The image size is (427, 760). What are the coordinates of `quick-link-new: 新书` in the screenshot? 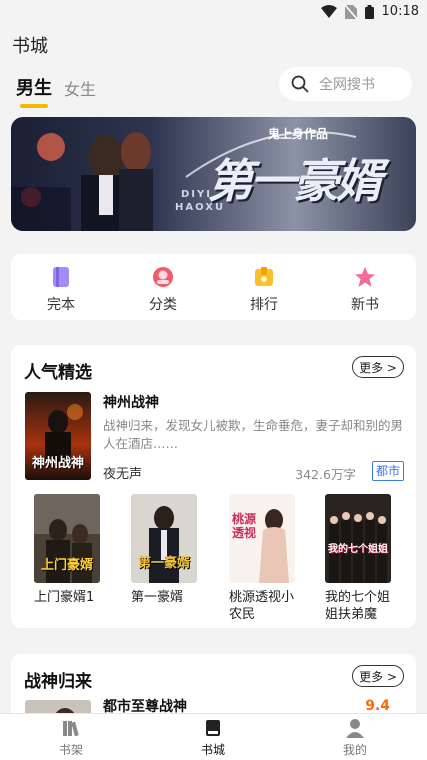 It's located at (365, 290).